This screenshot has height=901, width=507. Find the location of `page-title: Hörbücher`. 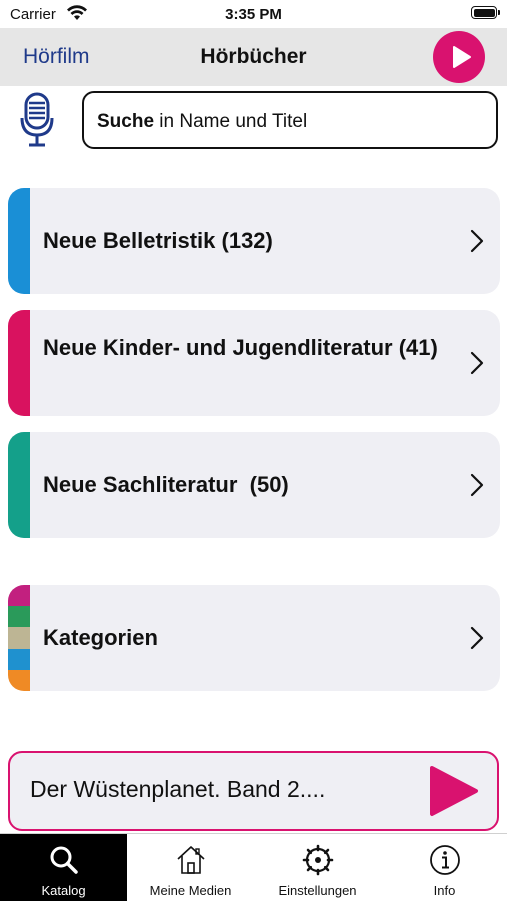

page-title: Hörbücher is located at coordinates (253, 56).